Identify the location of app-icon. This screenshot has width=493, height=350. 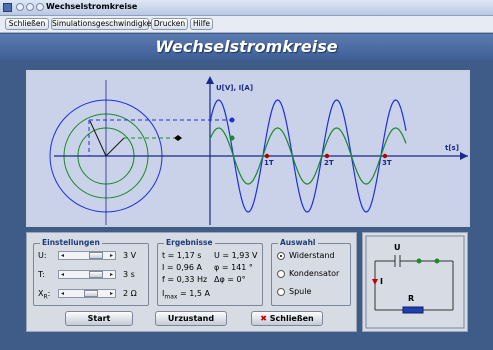
(7, 7).